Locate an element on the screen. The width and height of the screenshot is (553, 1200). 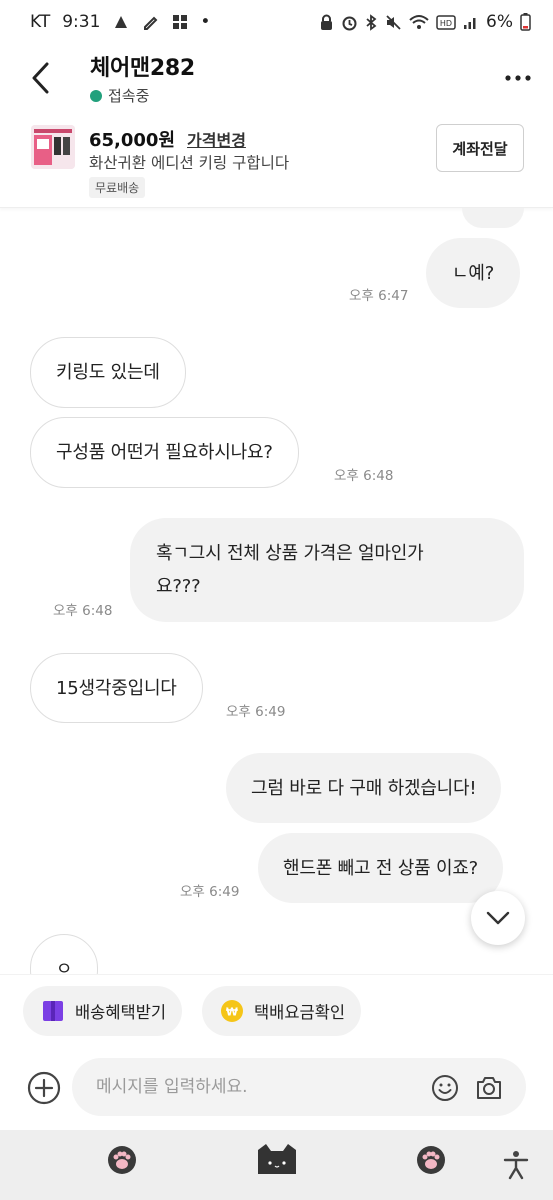
signal-icon is located at coordinates (470, 23).